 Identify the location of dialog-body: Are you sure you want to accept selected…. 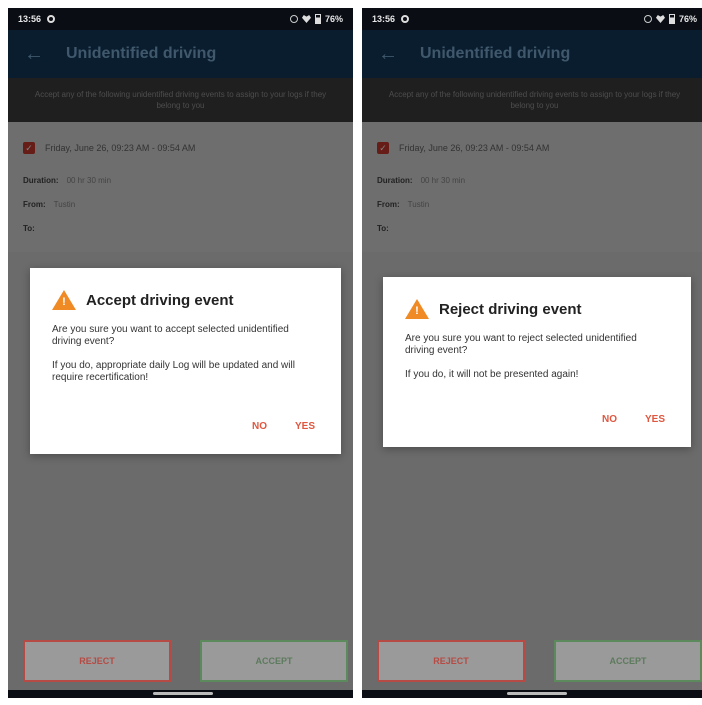
(185, 354).